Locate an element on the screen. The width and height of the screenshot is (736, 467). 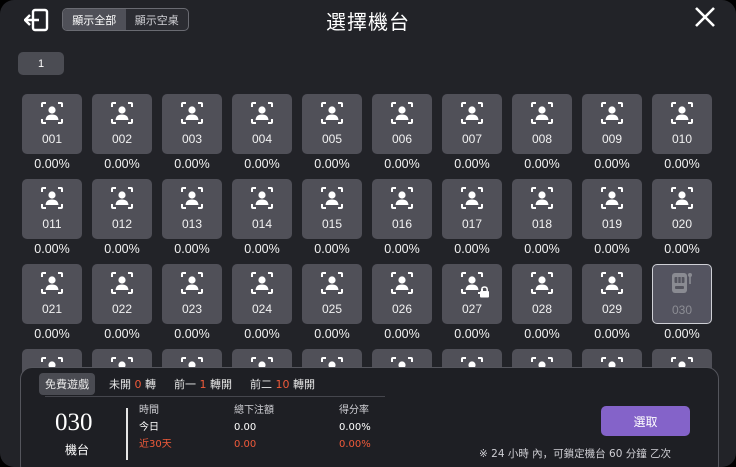
machine-card: 002 is located at coordinates (122, 124).